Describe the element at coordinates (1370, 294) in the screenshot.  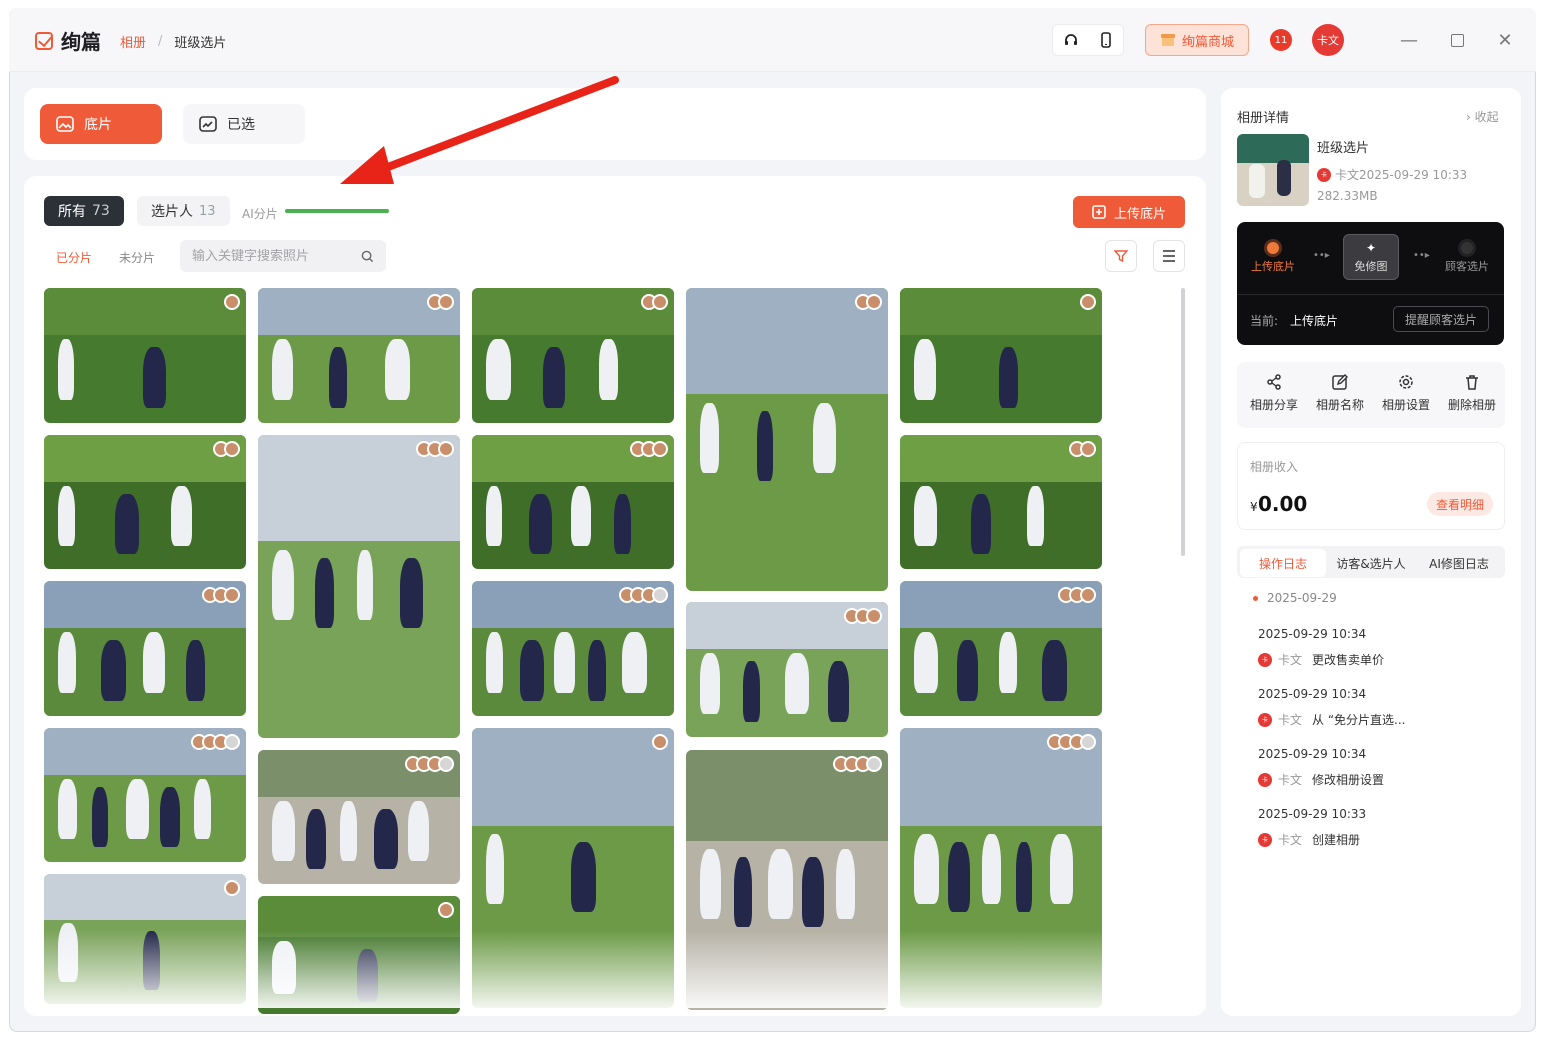
I see `workflow-divider` at that location.